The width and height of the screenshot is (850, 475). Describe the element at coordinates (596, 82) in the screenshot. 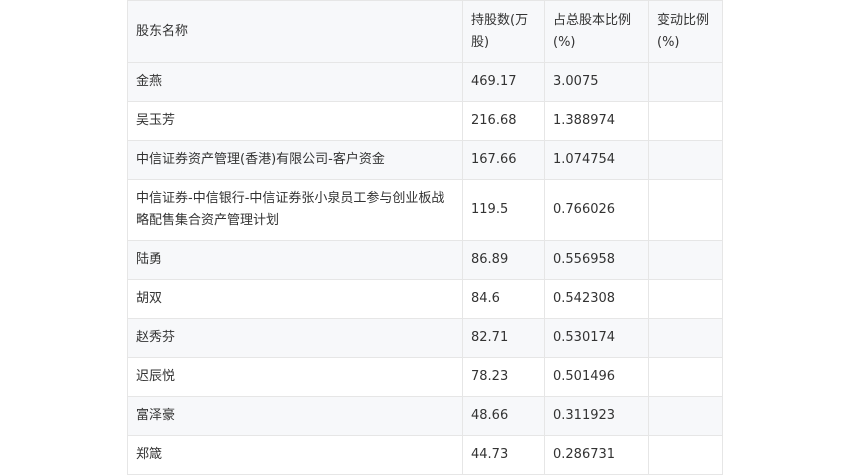

I see `cell-ratio: 3.0075` at that location.